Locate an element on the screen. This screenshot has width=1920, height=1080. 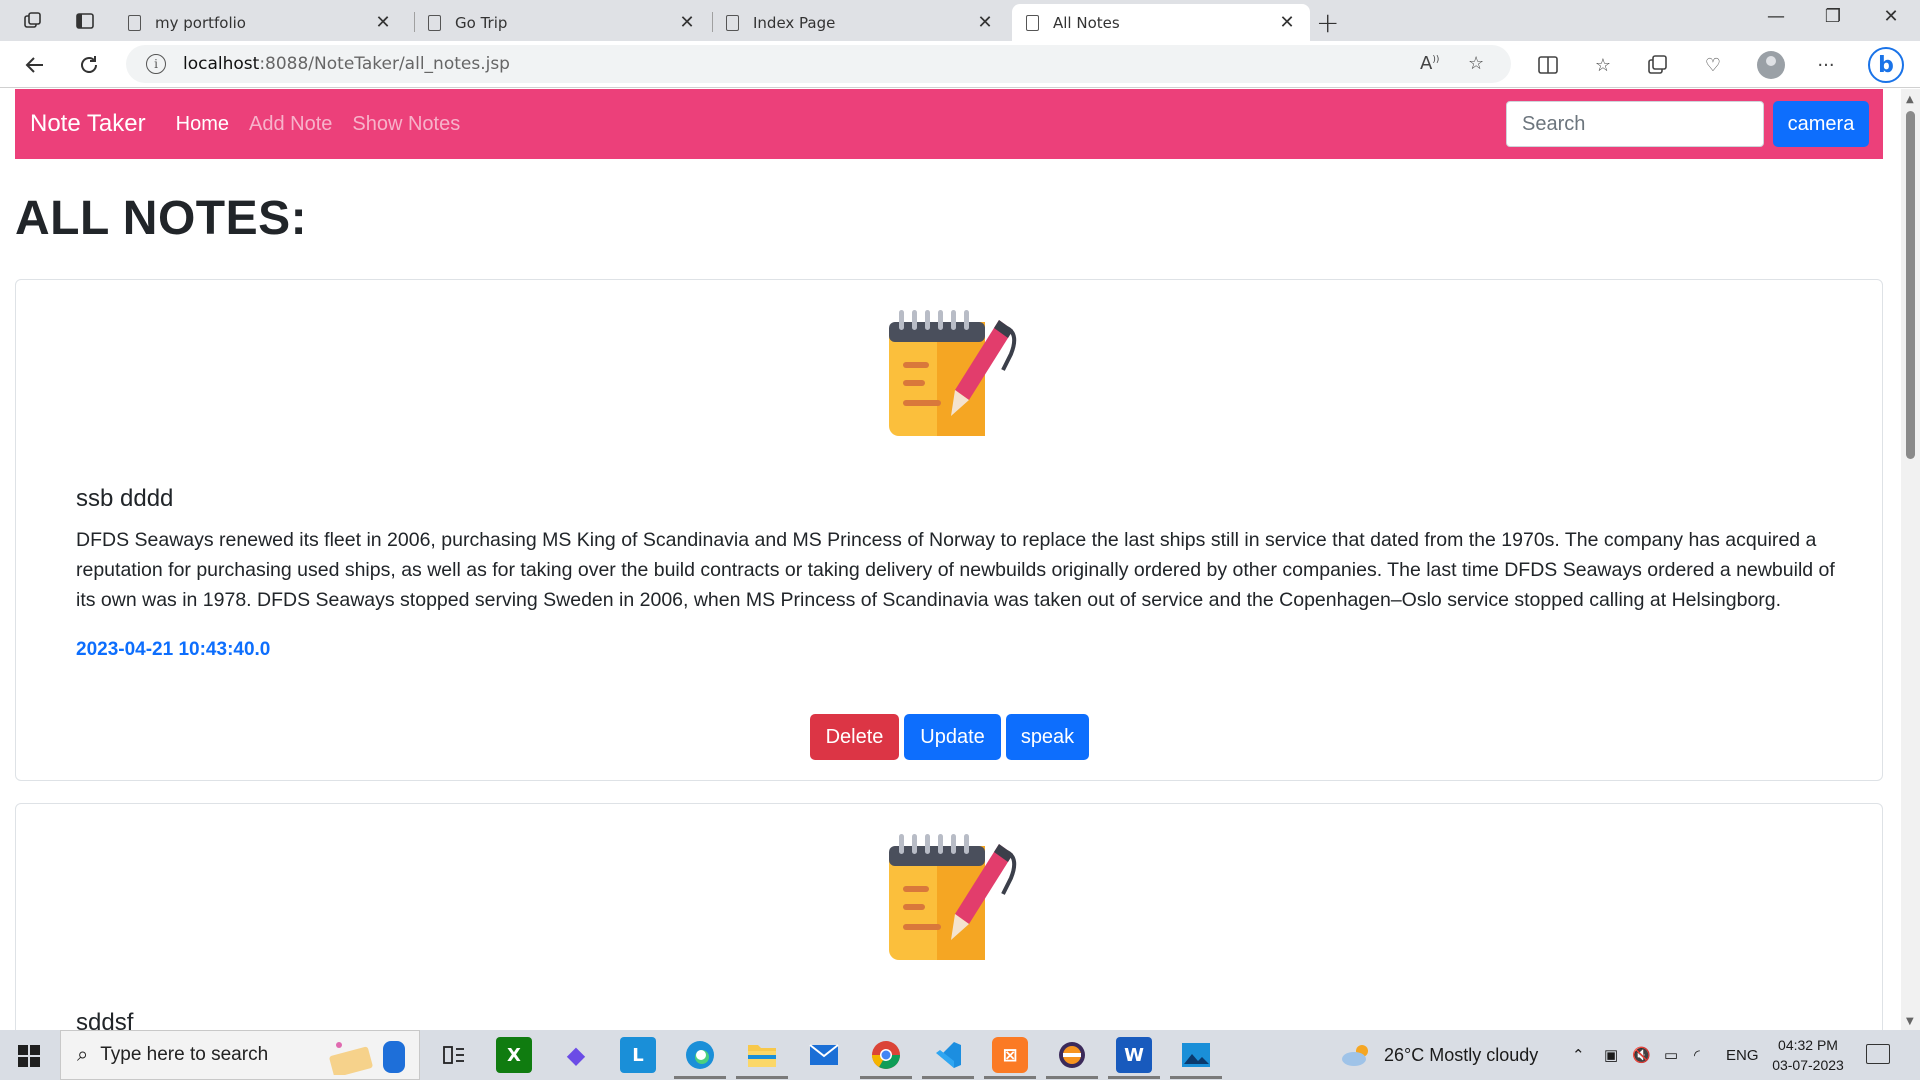
tab-title: my portfolio is located at coordinates (200, 22).